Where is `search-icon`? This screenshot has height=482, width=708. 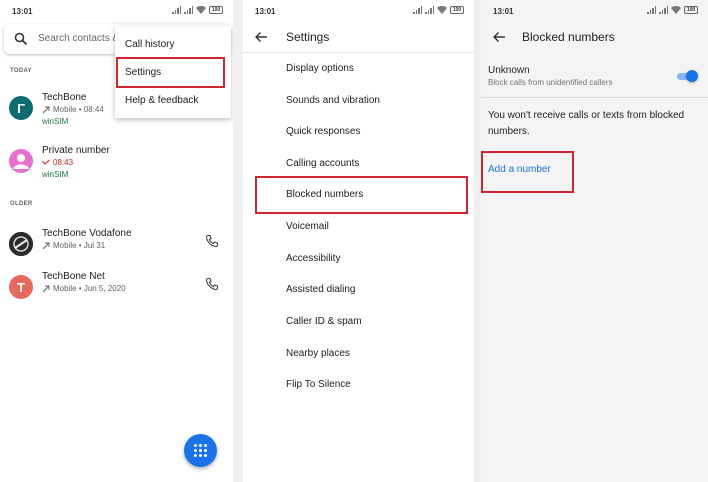
search-icon is located at coordinates (21, 39).